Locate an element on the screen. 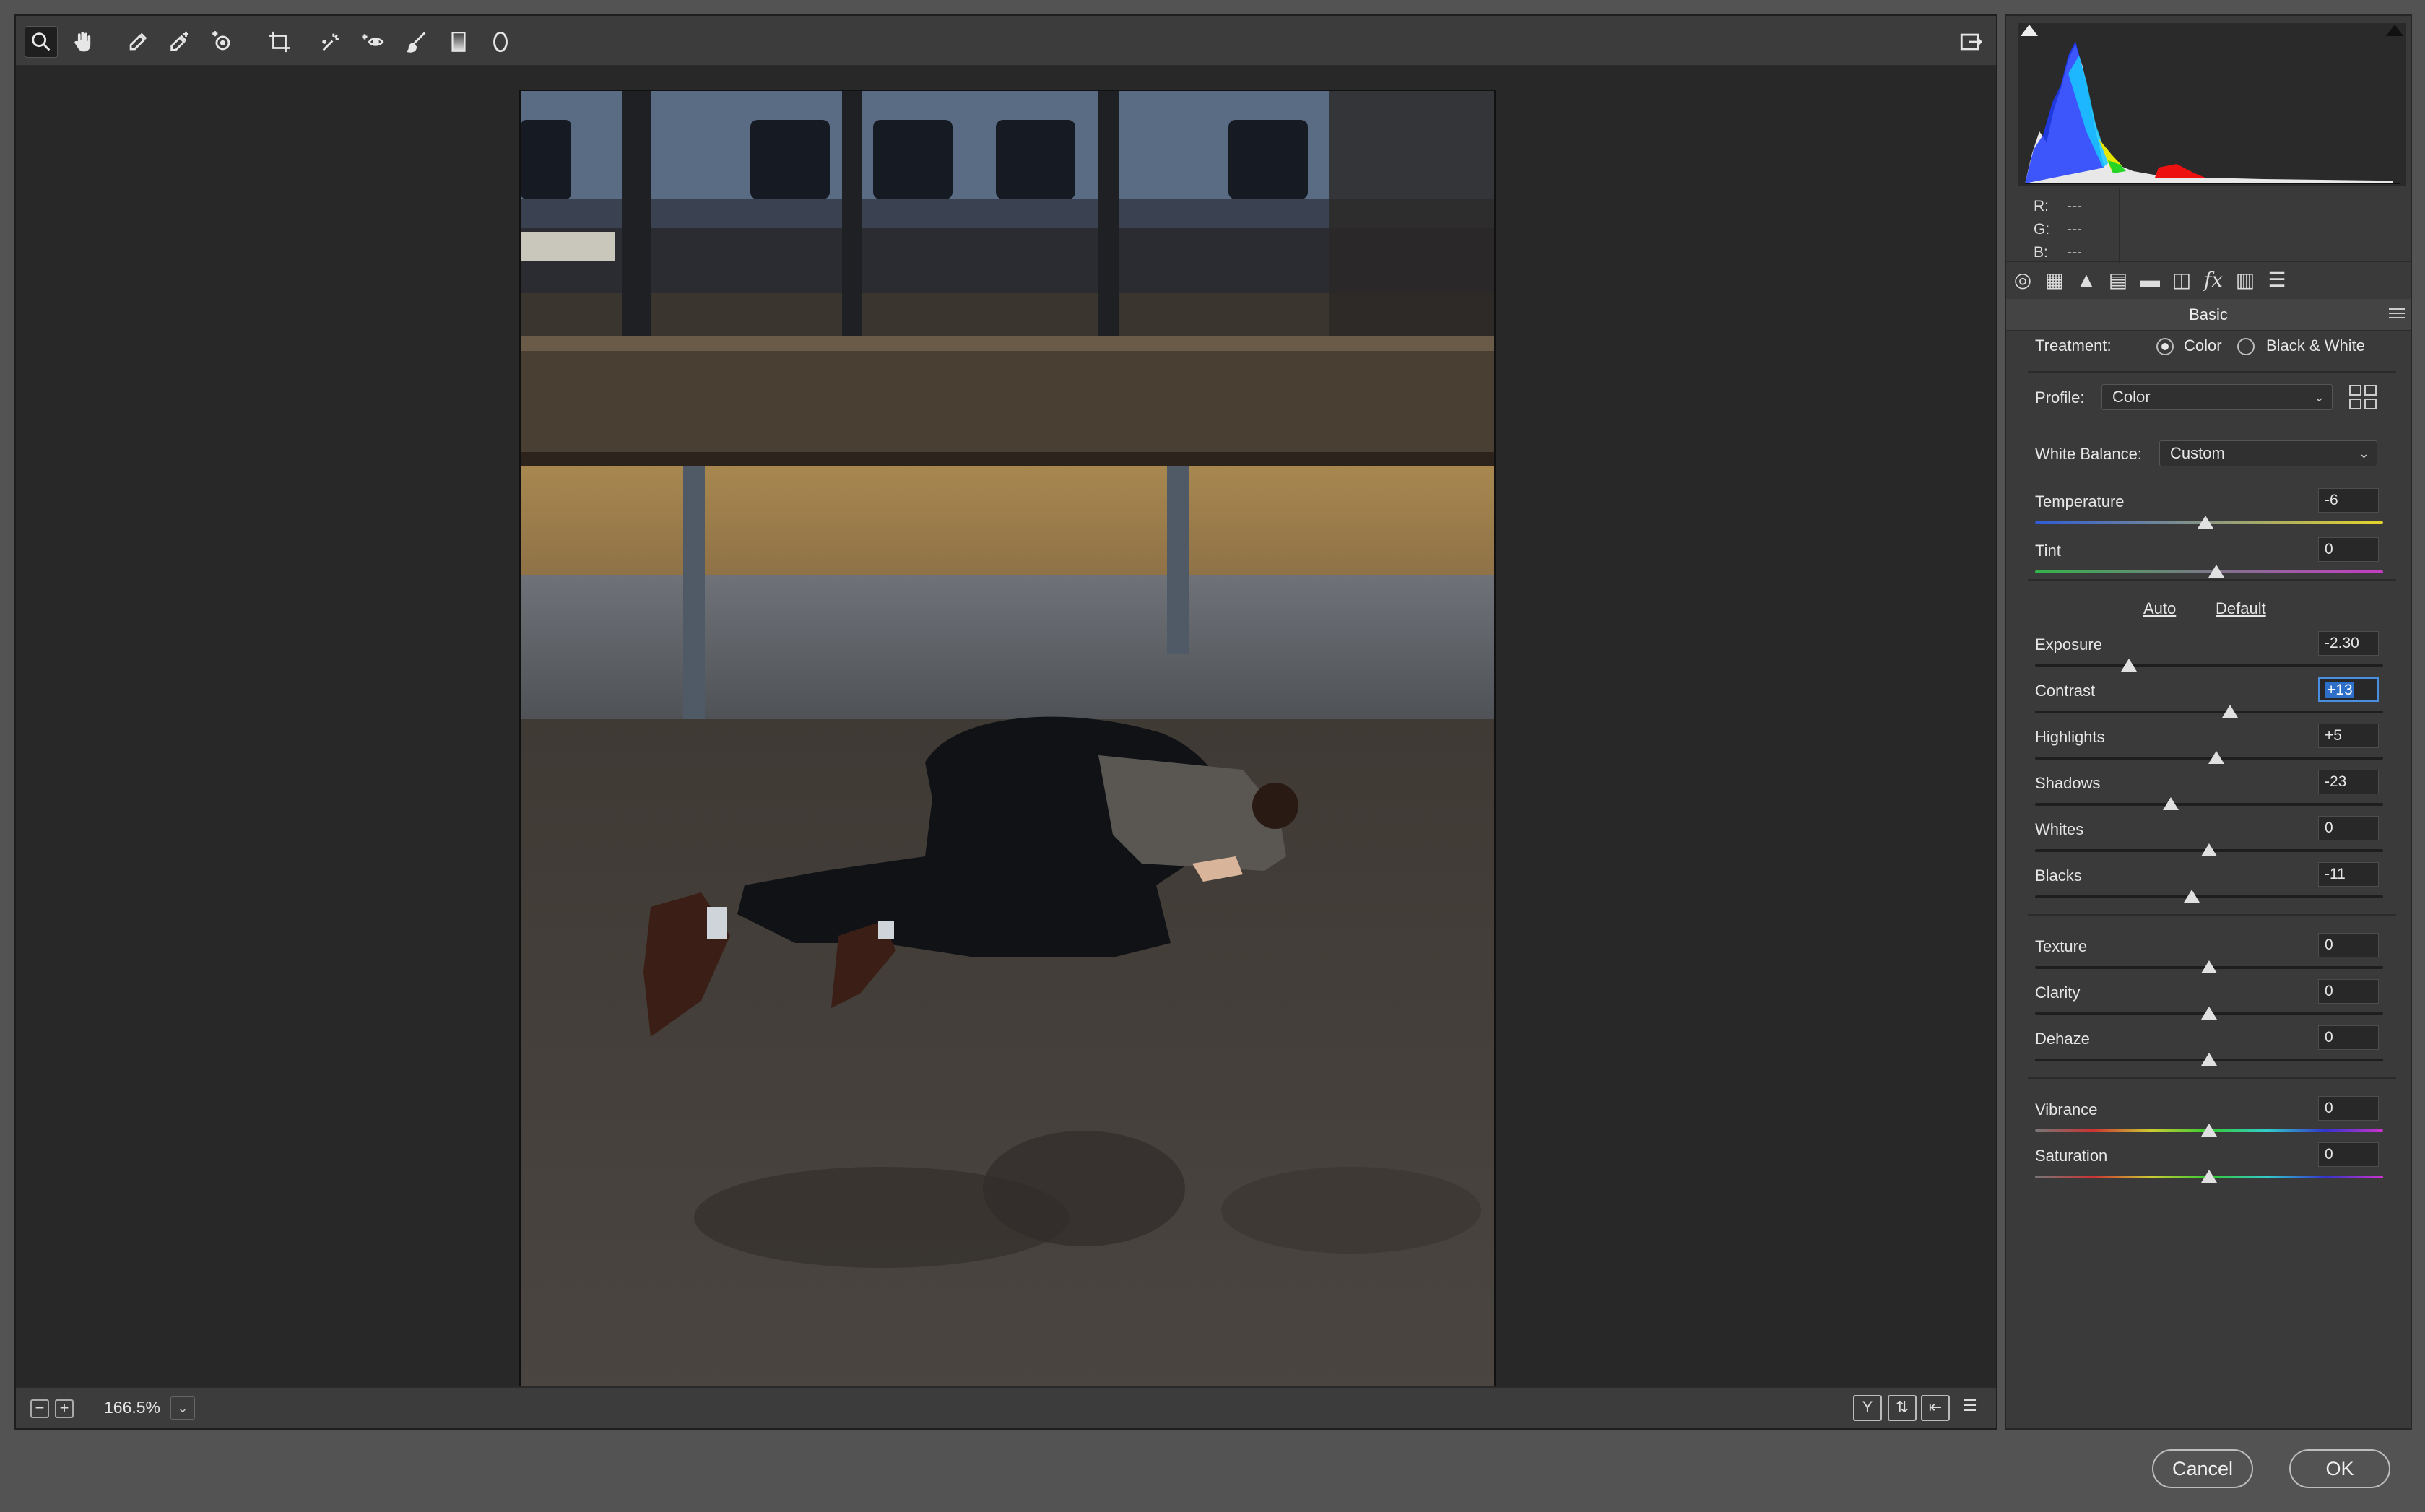 The image size is (2425, 1512). shadows-slider-thumb is located at coordinates (2170, 803).